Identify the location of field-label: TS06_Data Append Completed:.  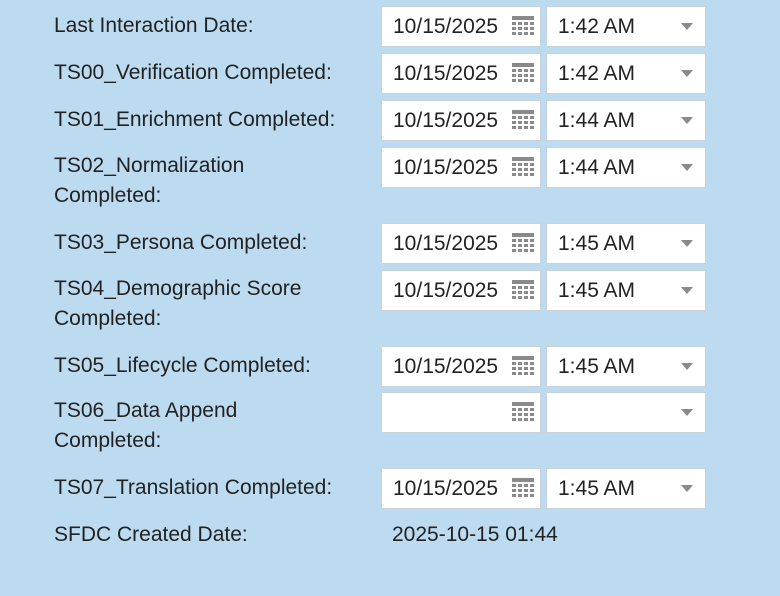
(146, 425).